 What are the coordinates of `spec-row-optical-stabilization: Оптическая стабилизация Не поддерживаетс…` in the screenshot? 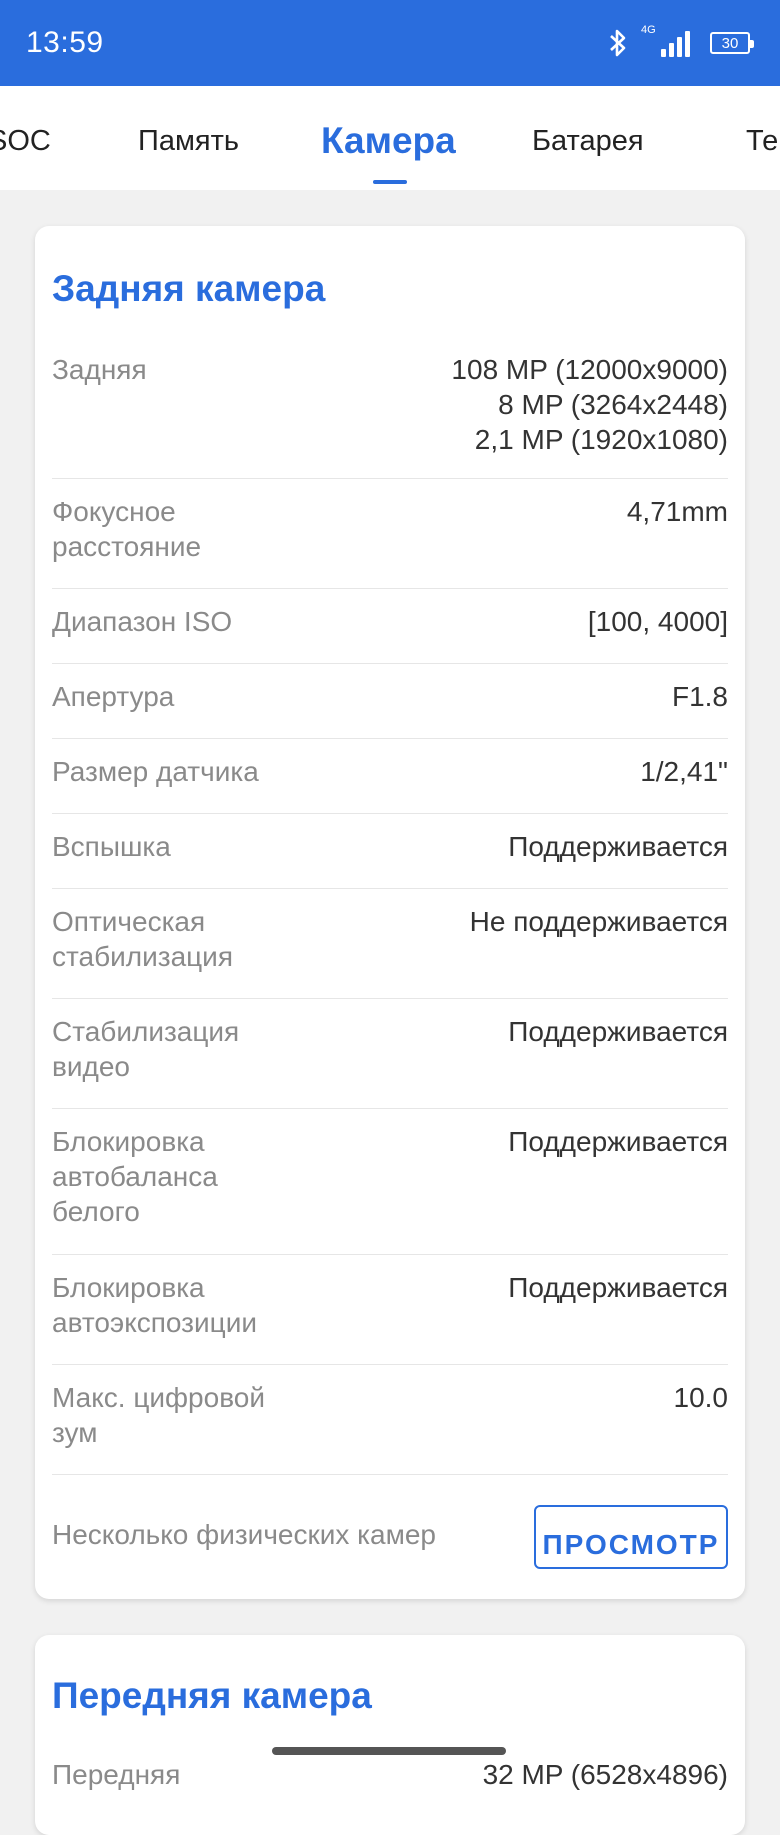 It's located at (390, 944).